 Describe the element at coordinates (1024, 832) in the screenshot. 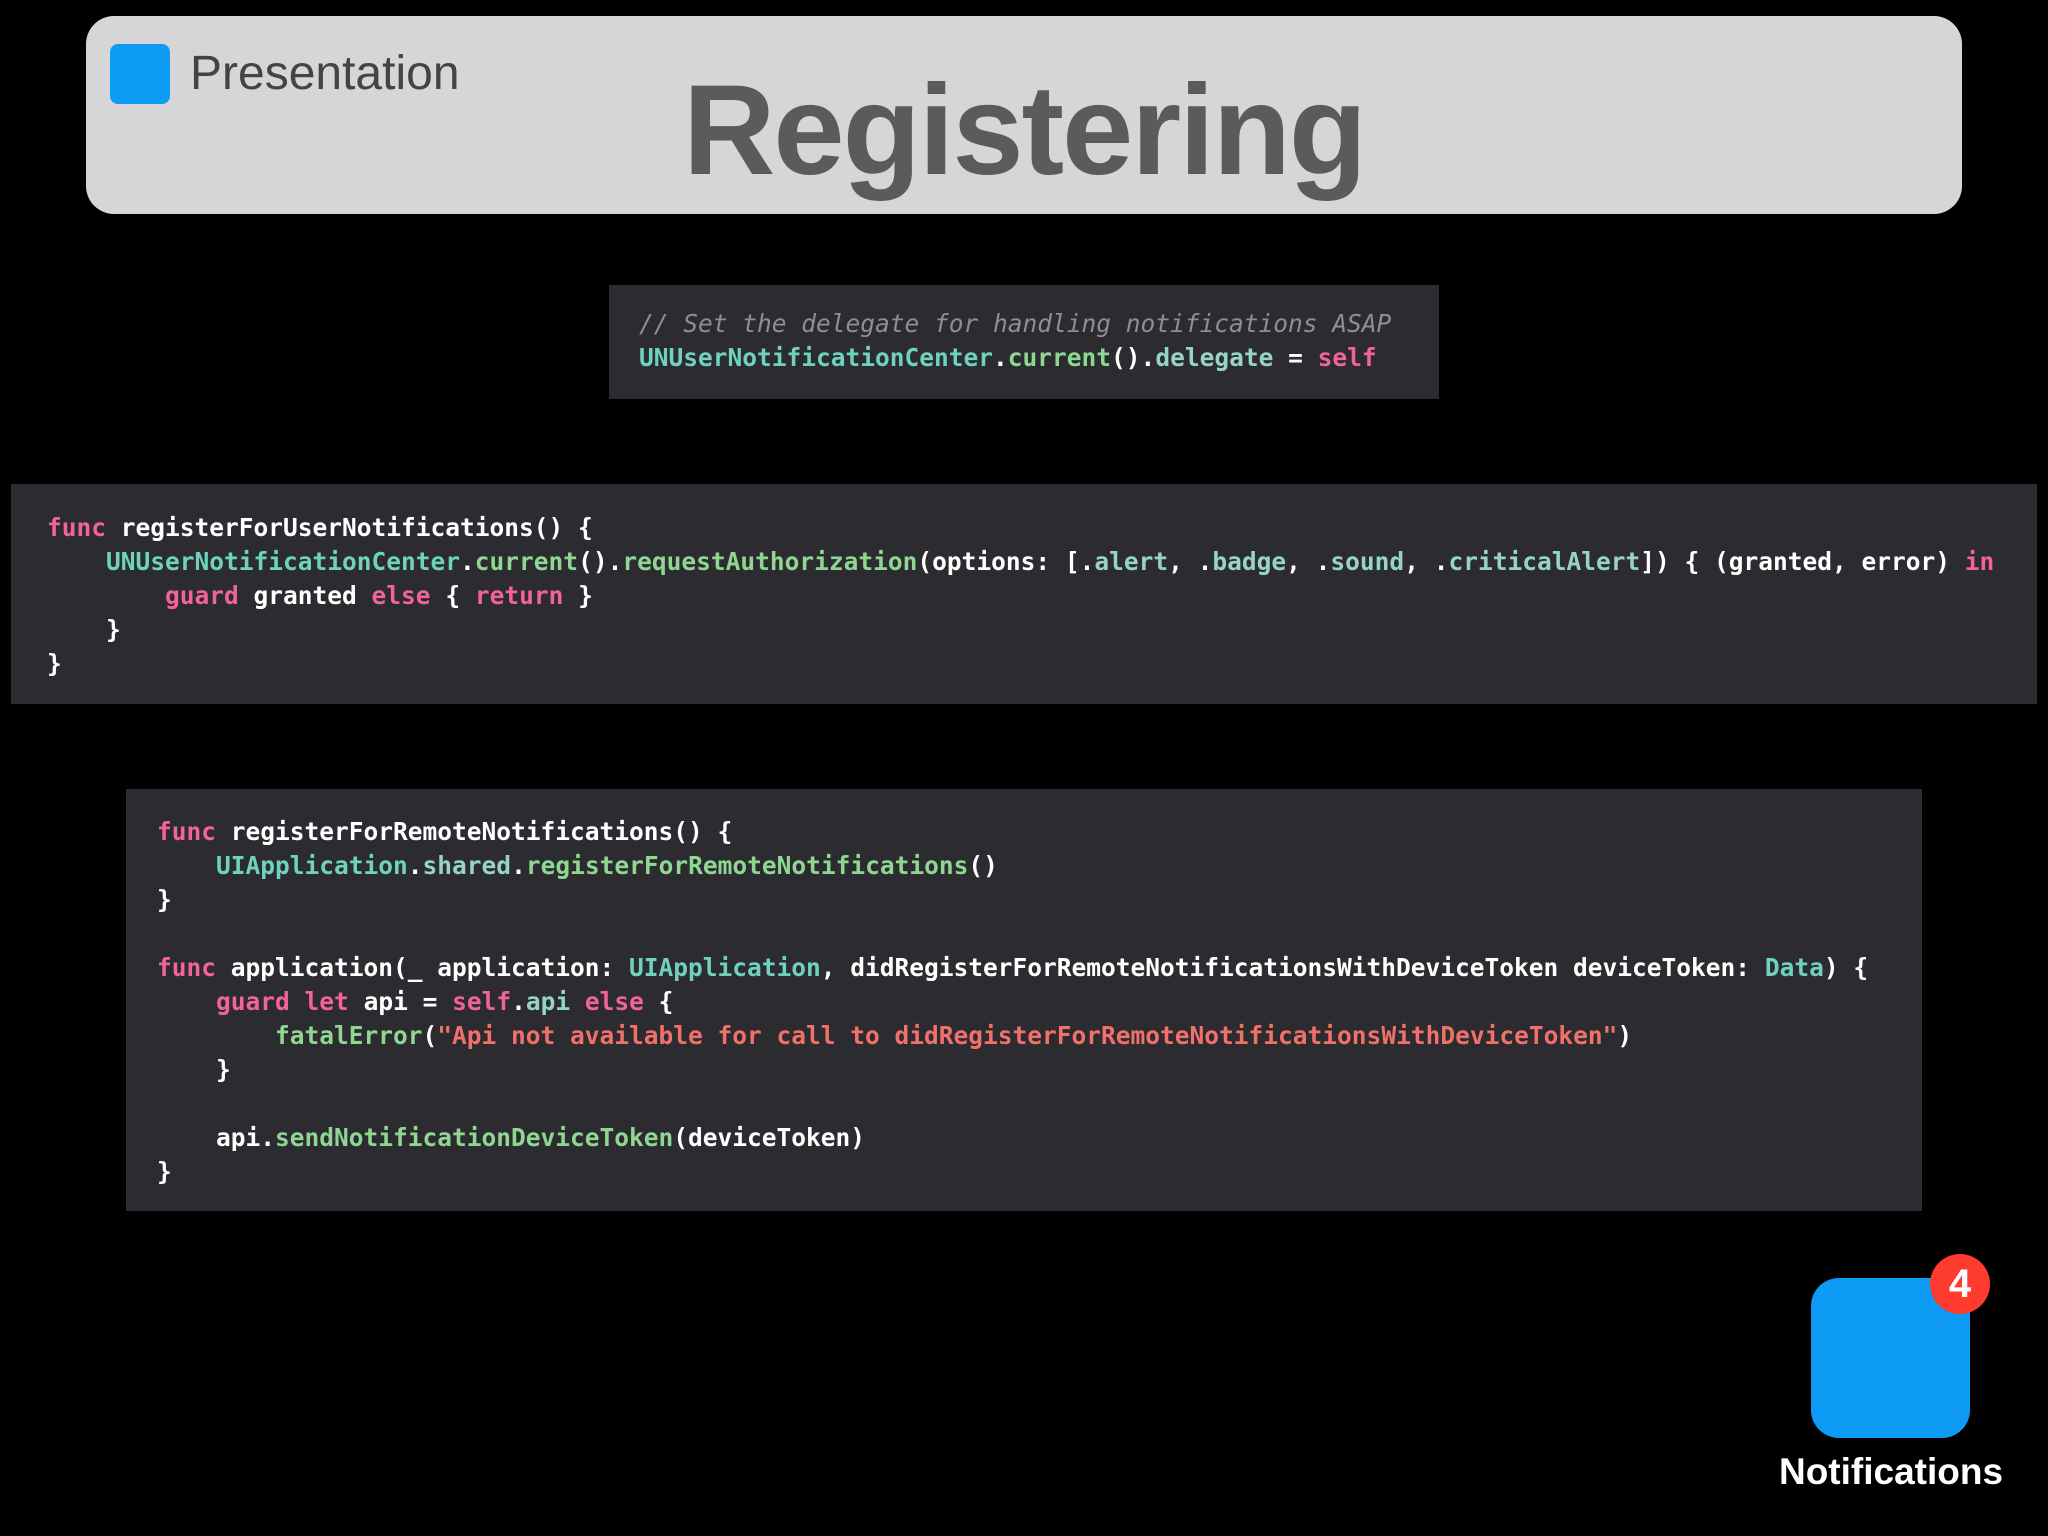

I see `code-line: func registerForRemoteNotifications() {` at that location.